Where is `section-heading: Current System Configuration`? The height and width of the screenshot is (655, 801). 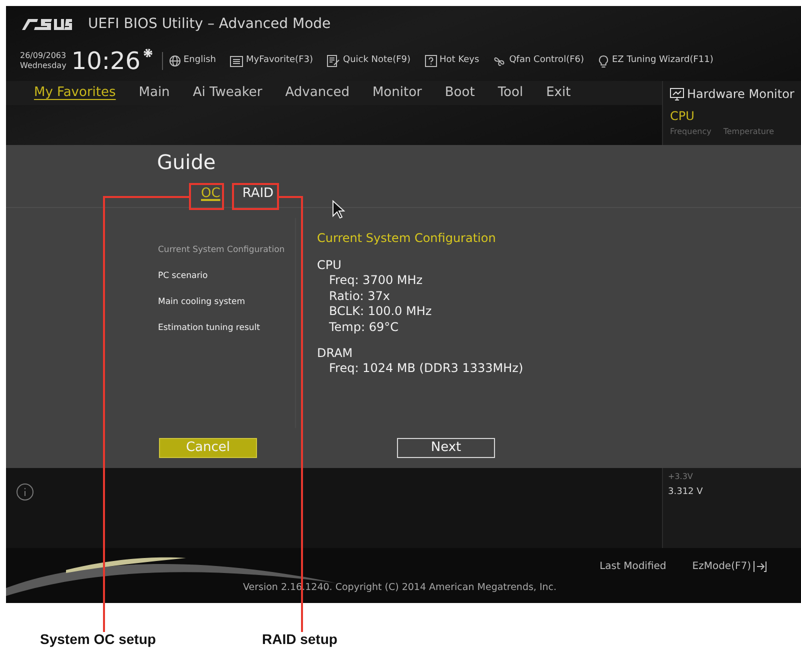 section-heading: Current System Configuration is located at coordinates (407, 238).